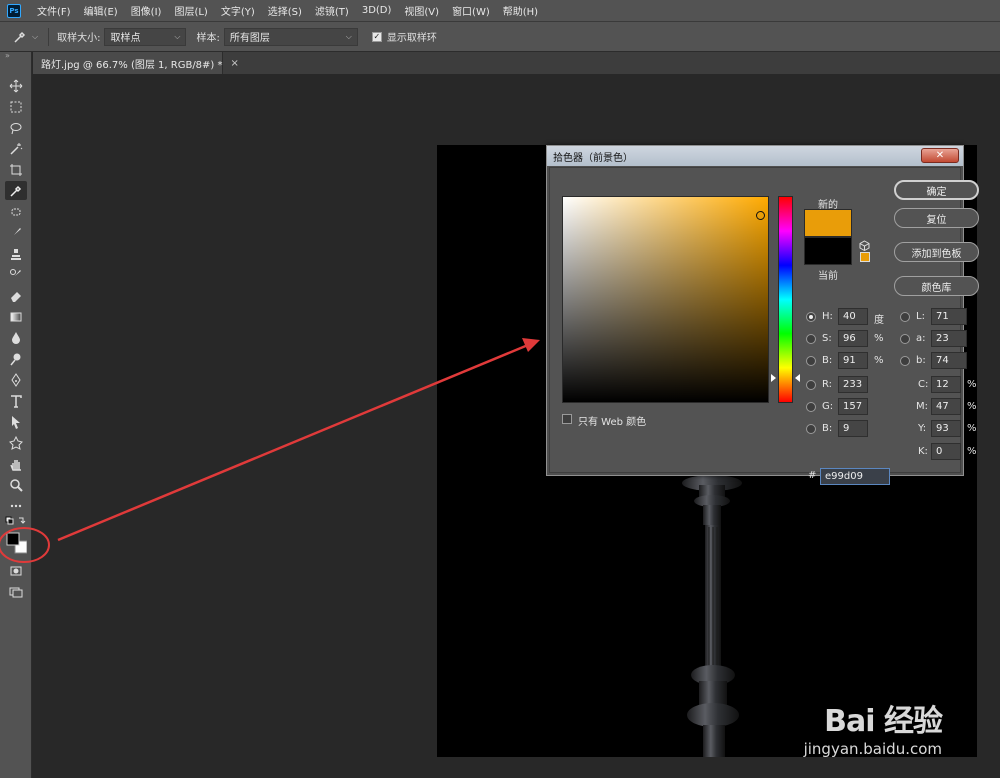 This screenshot has width=1000, height=778. Describe the element at coordinates (16, 379) in the screenshot. I see `pen-tool-icon` at that location.